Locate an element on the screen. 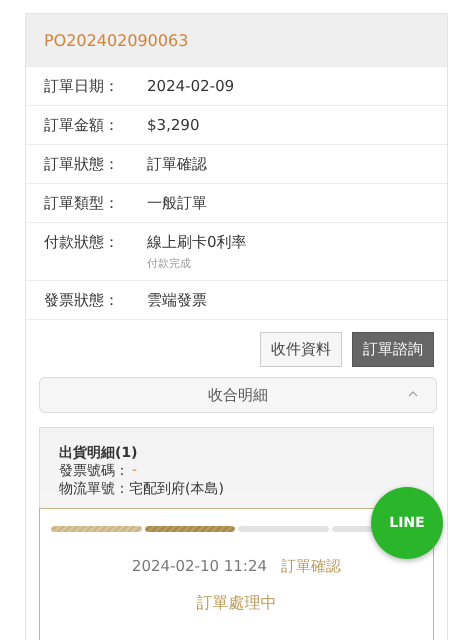  field-value: 雲端發票 is located at coordinates (177, 300).